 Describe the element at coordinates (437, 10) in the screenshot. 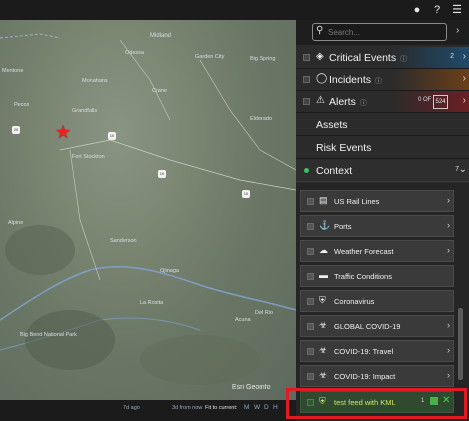

I see `help-icon: ?` at that location.